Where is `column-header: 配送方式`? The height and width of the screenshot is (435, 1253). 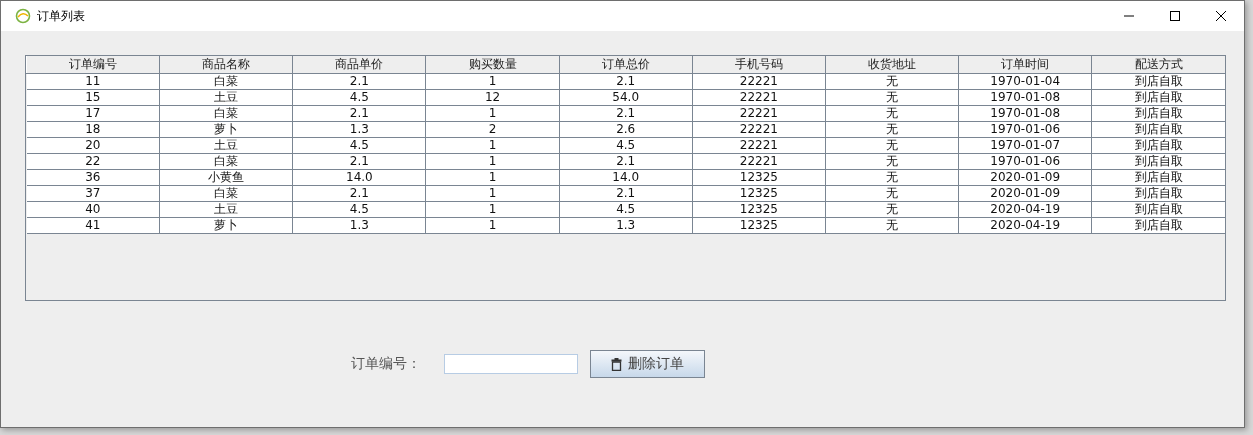 column-header: 配送方式 is located at coordinates (1158, 65).